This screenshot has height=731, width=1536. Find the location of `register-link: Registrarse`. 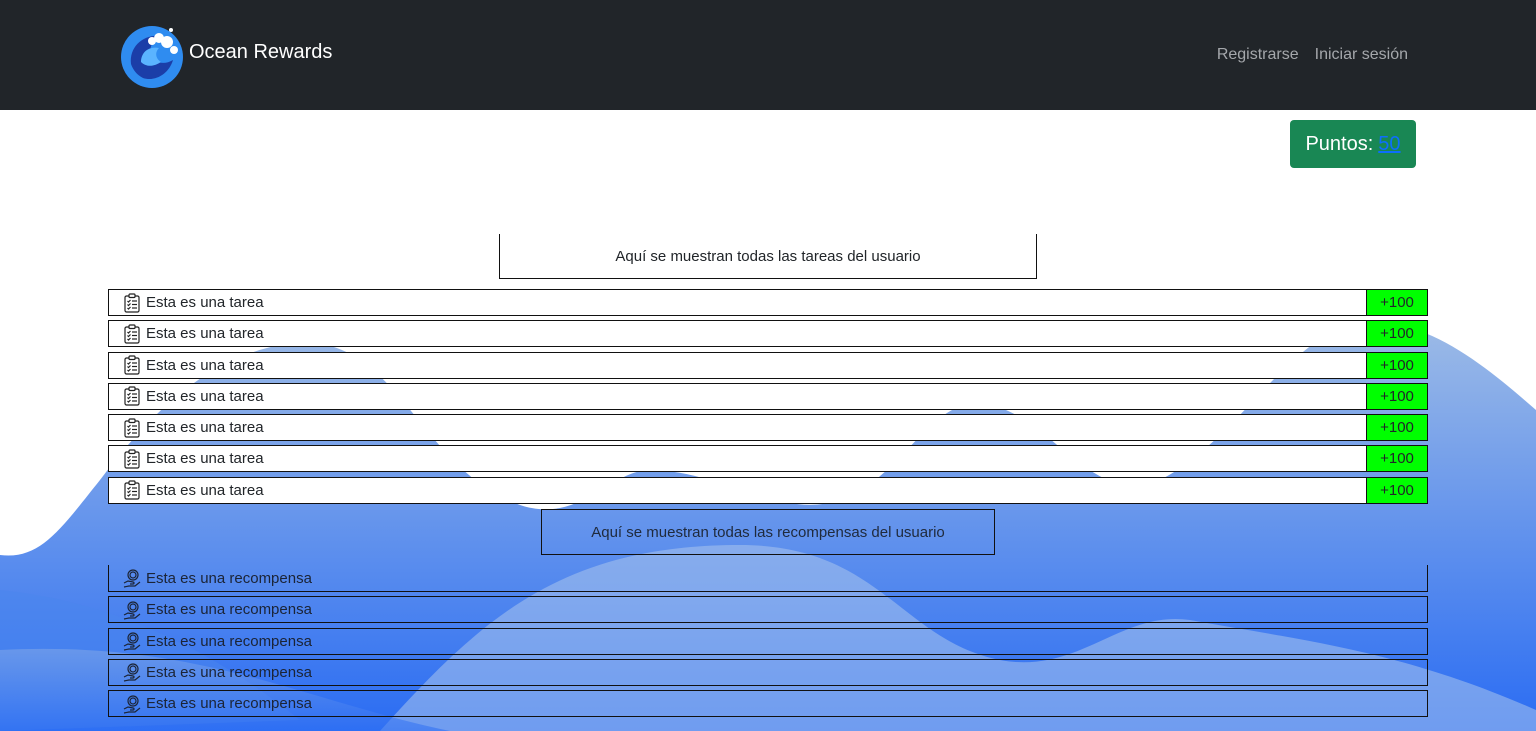

register-link: Registrarse is located at coordinates (1258, 55).